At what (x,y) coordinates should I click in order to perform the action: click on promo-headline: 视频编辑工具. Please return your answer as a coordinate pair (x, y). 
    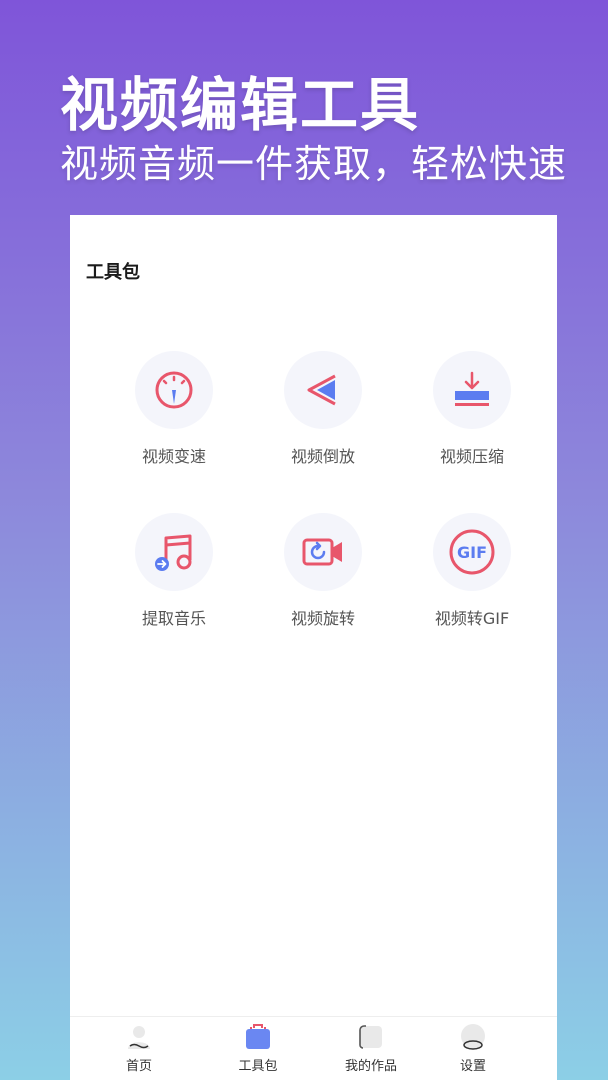
    Looking at the image, I should click on (240, 105).